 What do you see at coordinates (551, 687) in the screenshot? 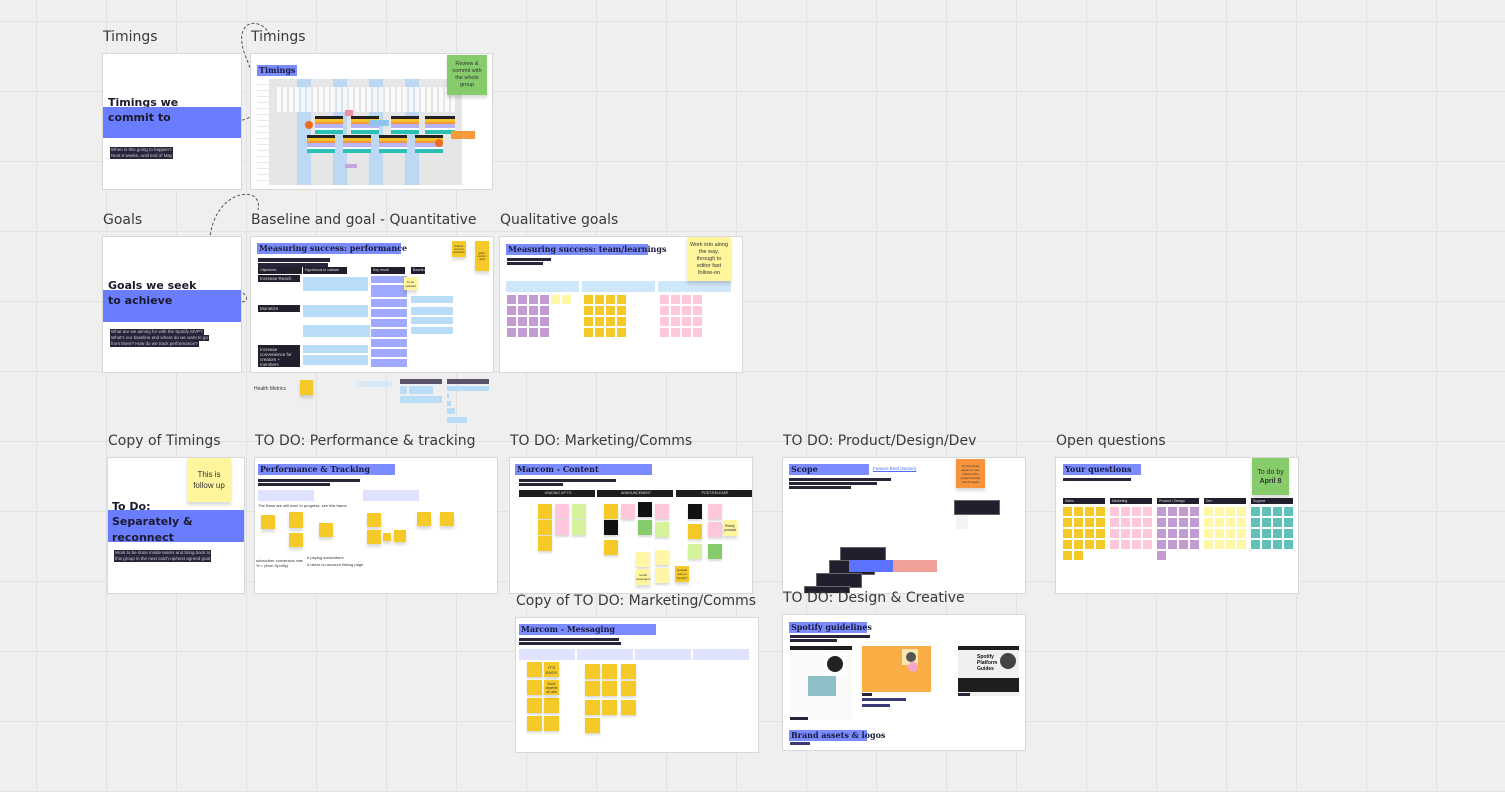
I see `sticky-dont-depend: Don't depend on ads` at bounding box center [551, 687].